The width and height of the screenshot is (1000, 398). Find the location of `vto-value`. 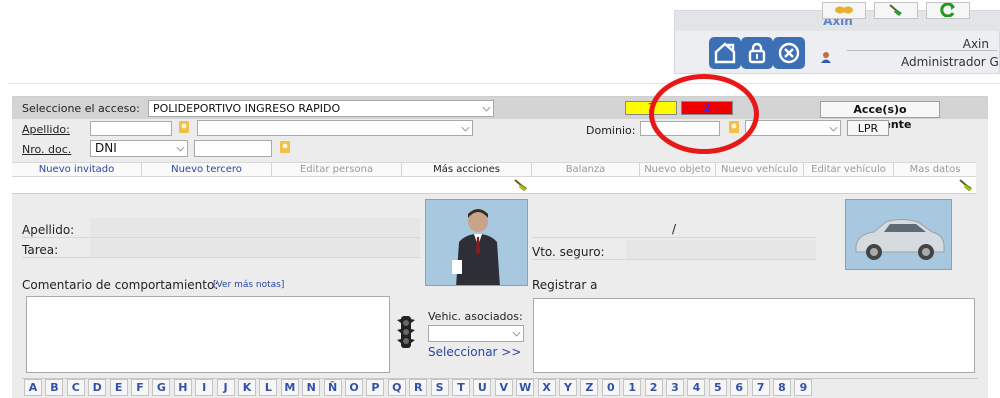

vto-value is located at coordinates (721, 249).